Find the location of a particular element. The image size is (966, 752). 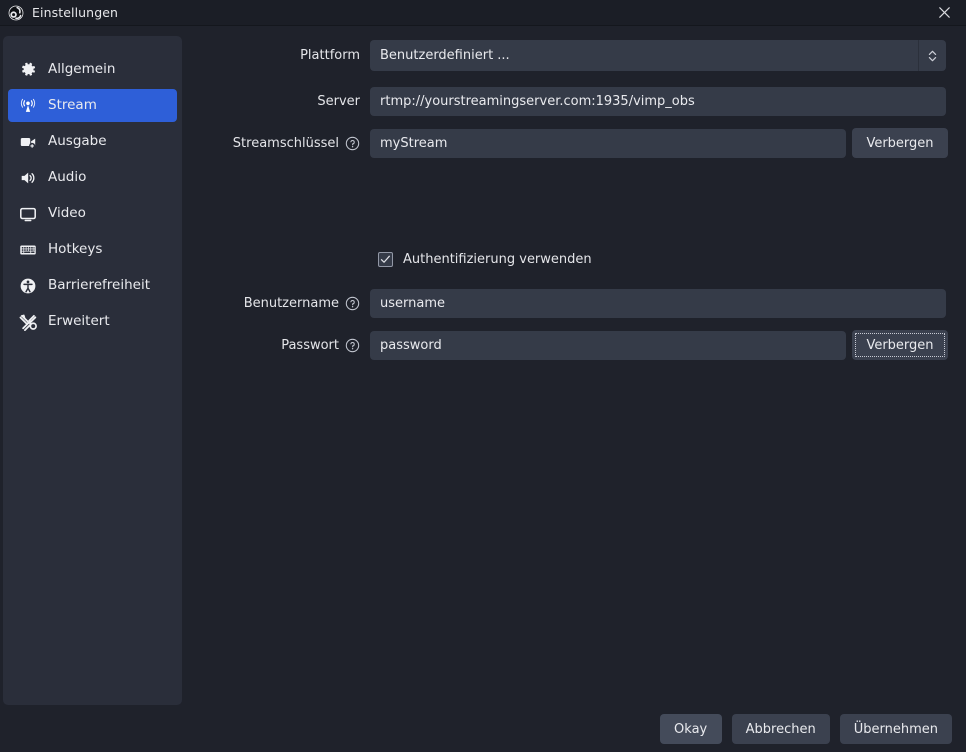

sidebar-item-erweitert: Erweitert is located at coordinates (92, 321).